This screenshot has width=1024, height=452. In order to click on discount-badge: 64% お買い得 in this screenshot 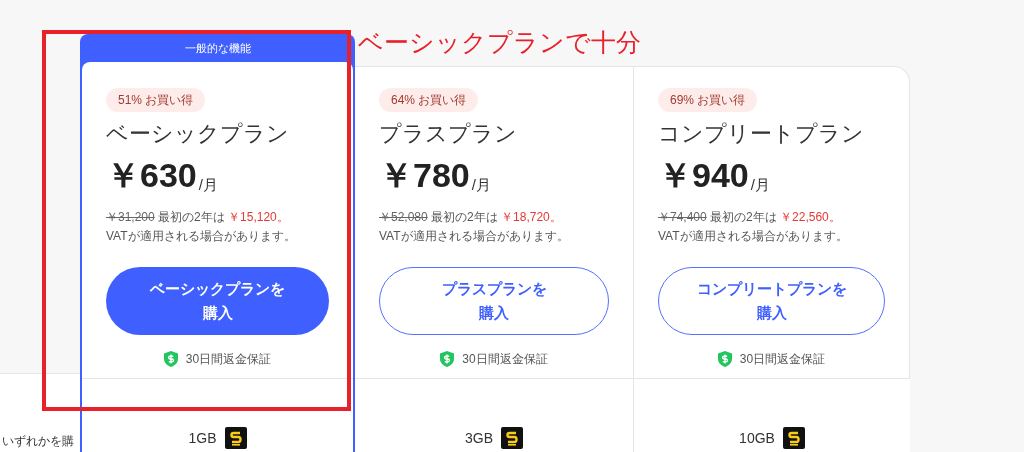, I will do `click(429, 100)`.